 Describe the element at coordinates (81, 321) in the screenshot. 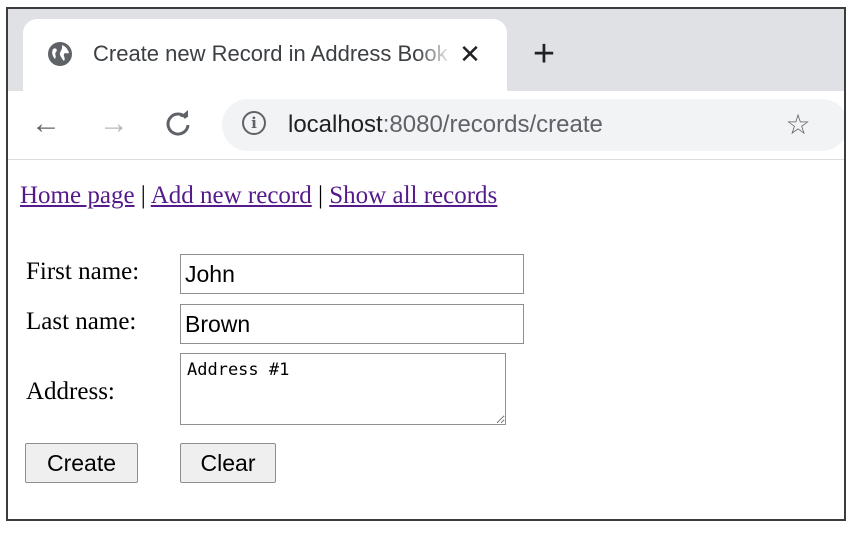

I see `last-name-label: Last name:` at that location.